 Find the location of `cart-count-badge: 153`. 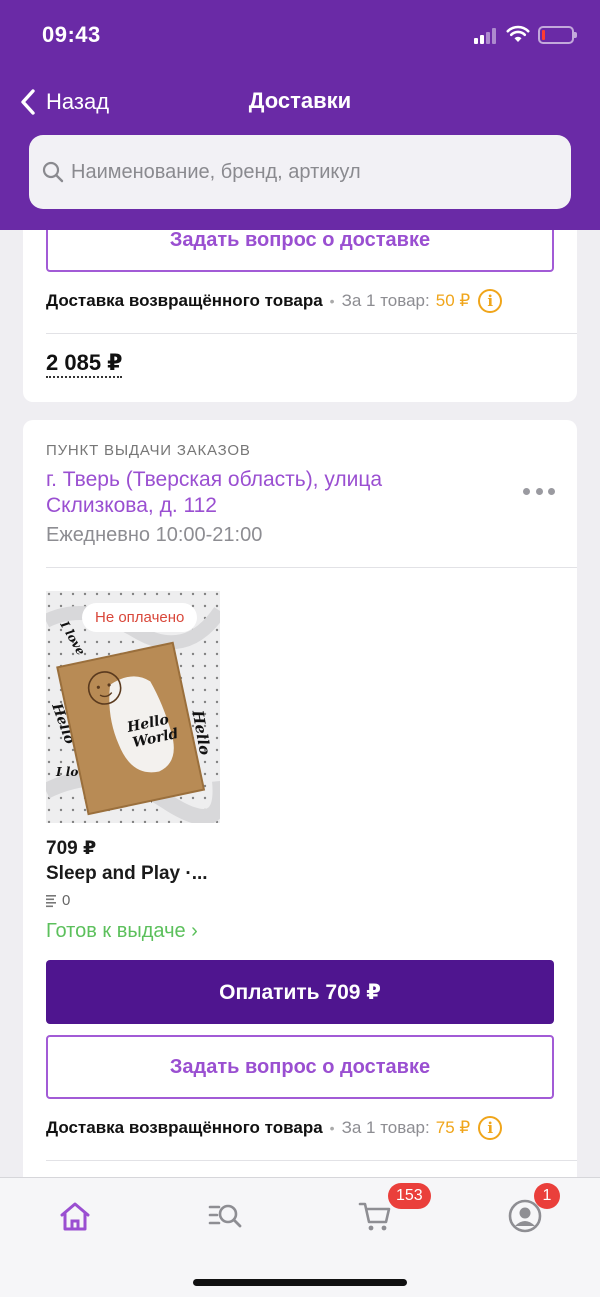

cart-count-badge: 153 is located at coordinates (409, 1196).